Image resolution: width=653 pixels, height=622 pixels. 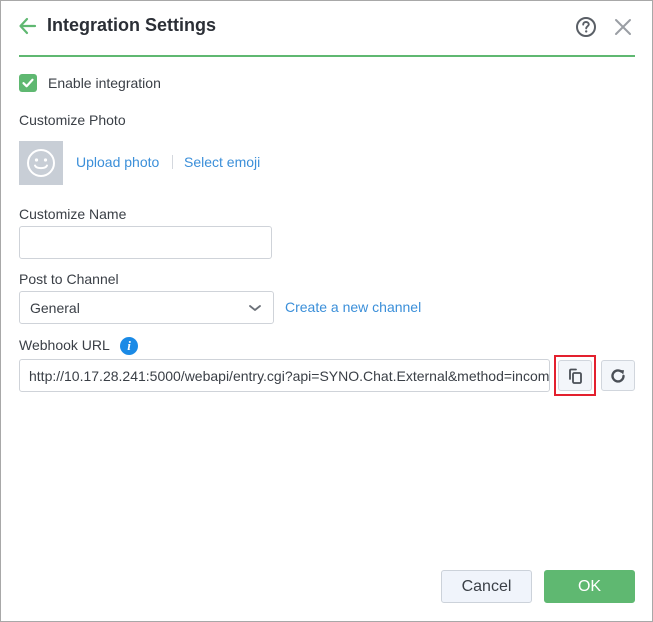 I want to click on customize-name-input, so click(x=145, y=242).